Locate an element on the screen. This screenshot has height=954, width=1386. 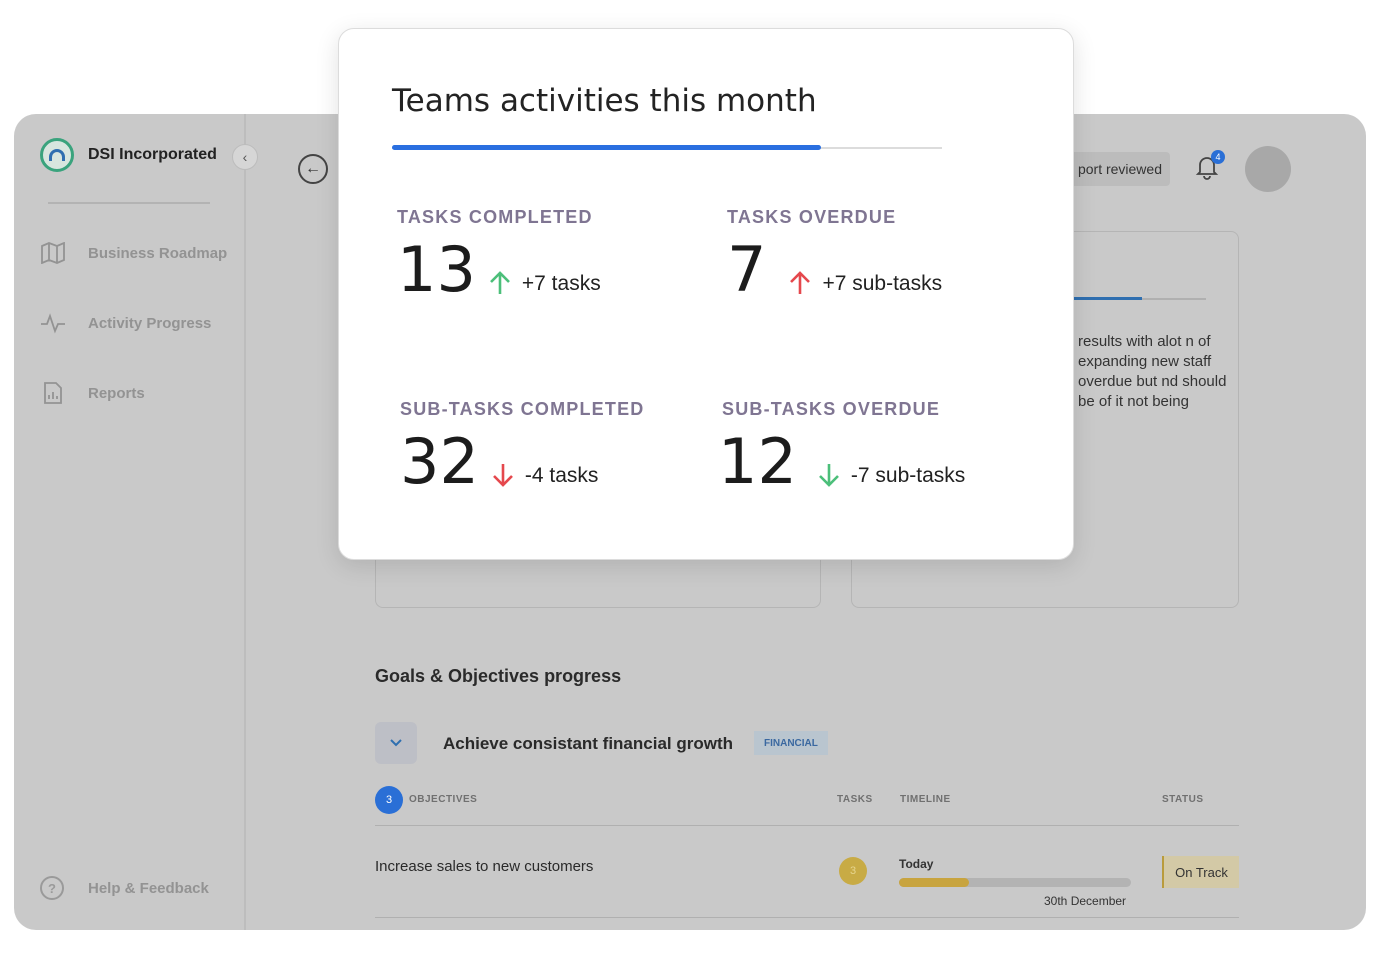
stat-delta: +7 tasks is located at coordinates (561, 283).